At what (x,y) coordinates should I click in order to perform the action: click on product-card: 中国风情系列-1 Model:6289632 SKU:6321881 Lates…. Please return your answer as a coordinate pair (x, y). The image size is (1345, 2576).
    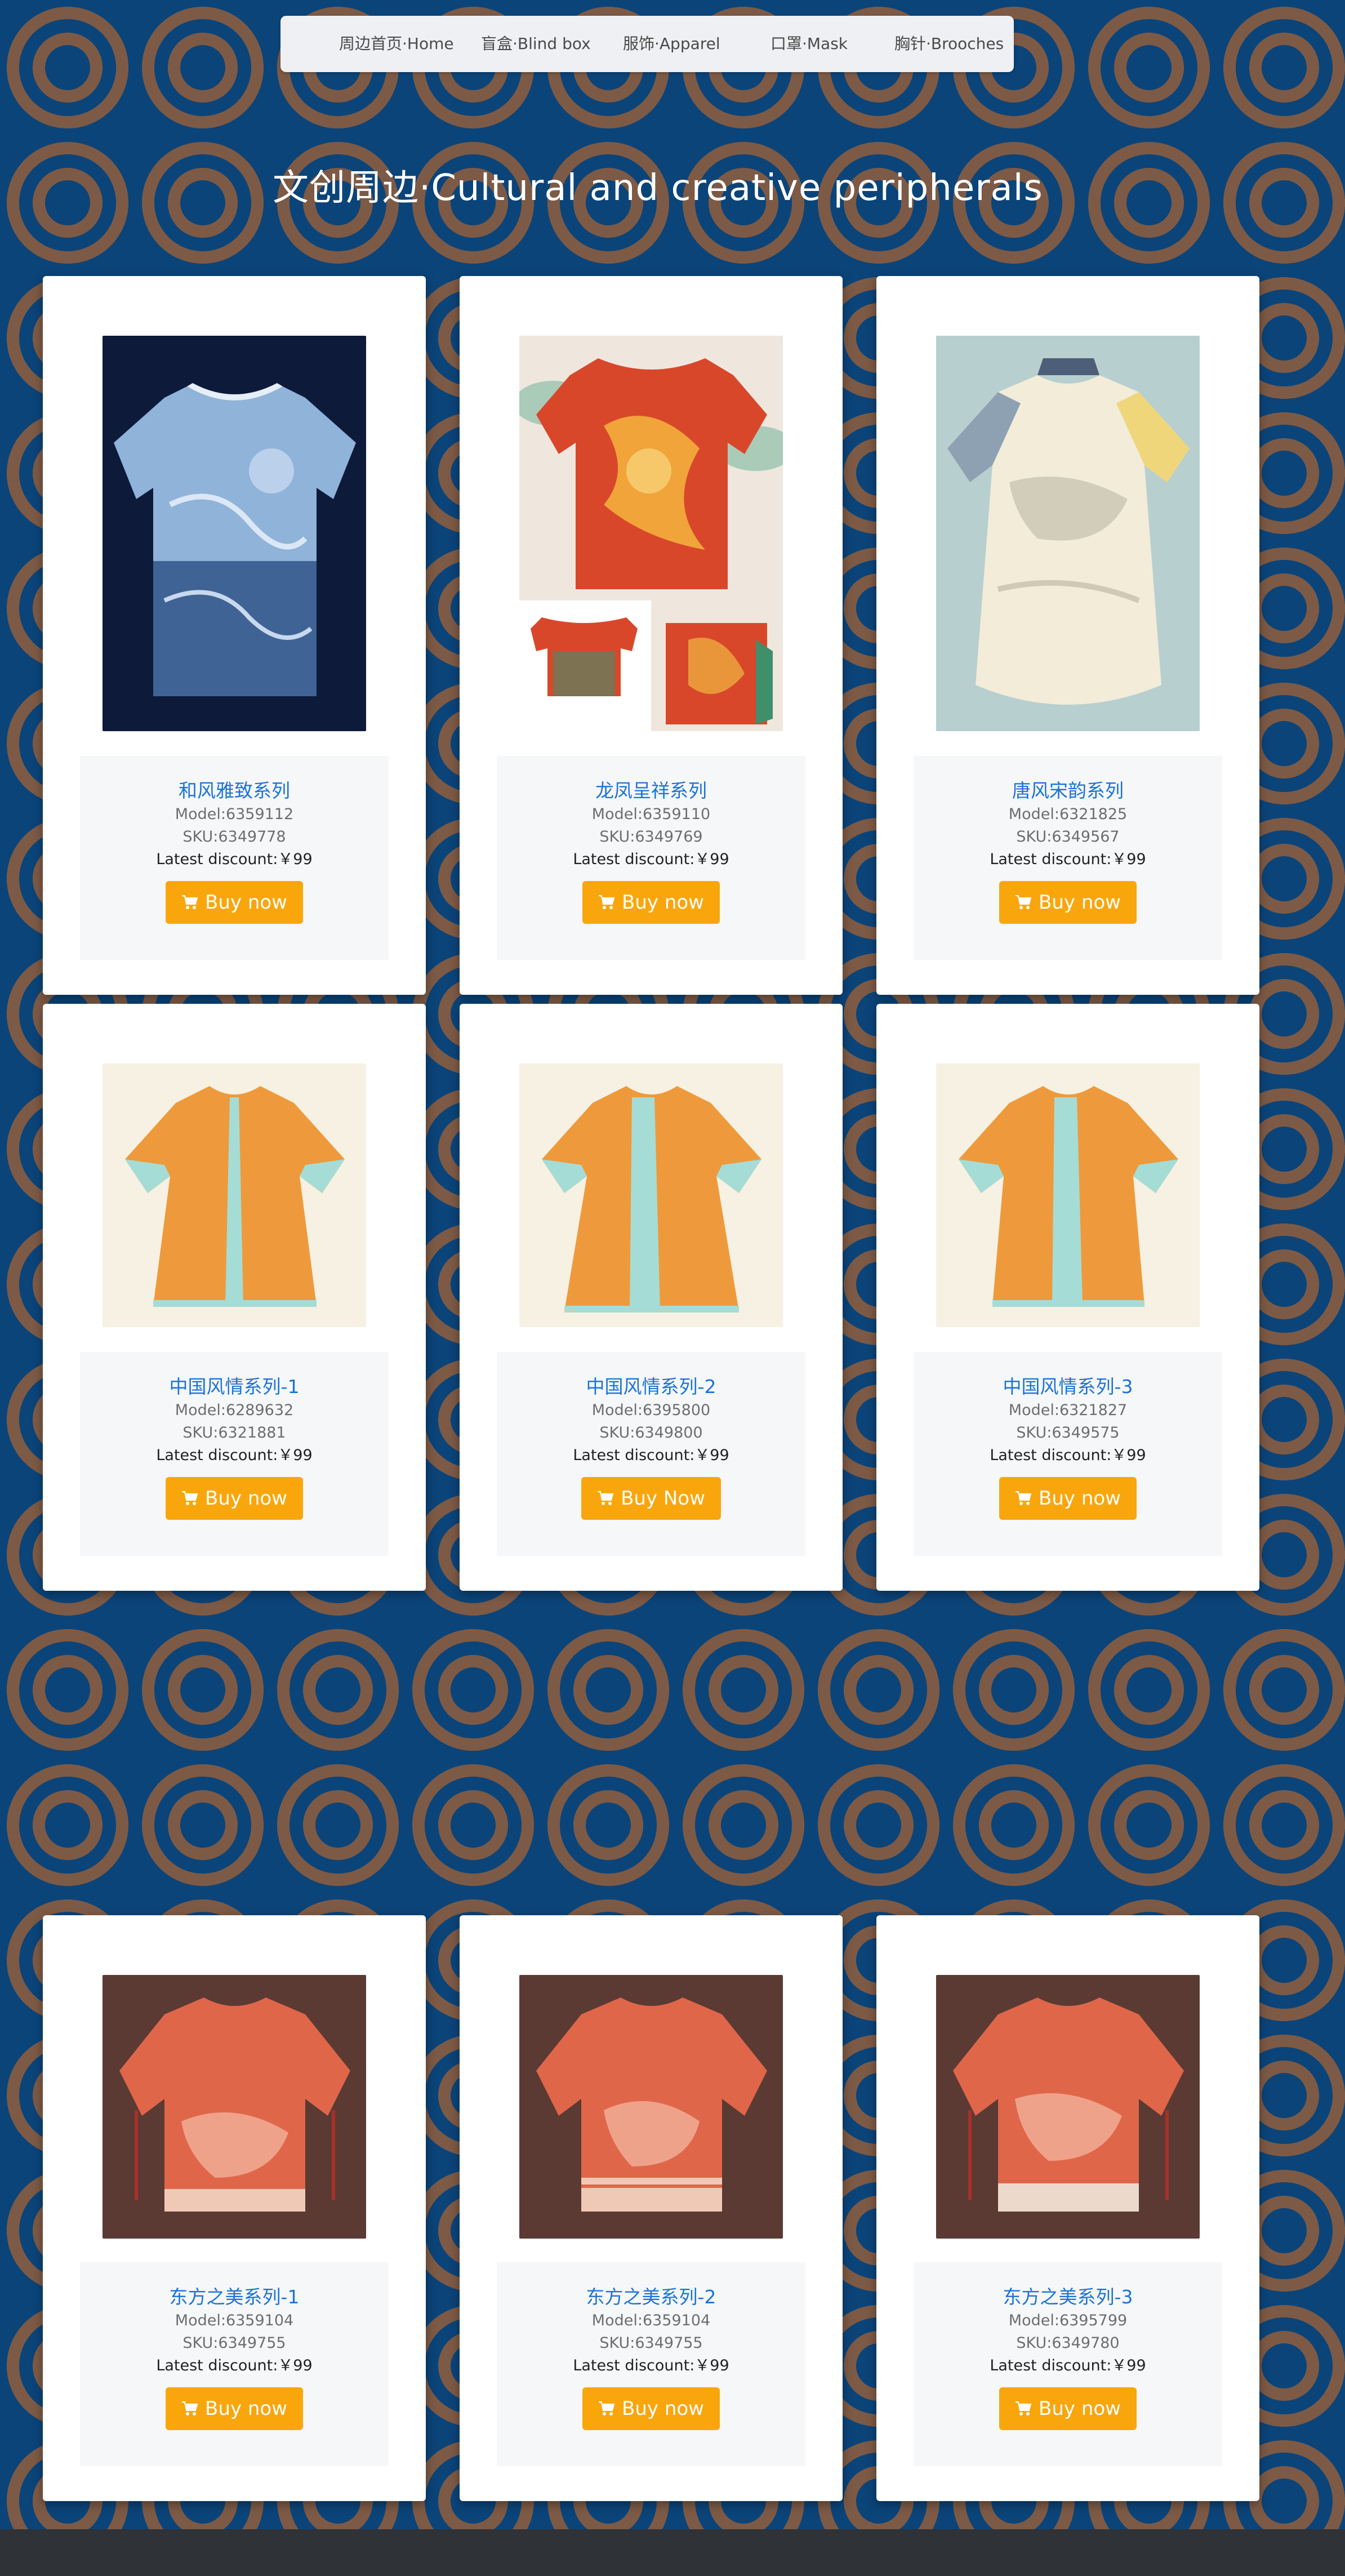
    Looking at the image, I should click on (234, 1297).